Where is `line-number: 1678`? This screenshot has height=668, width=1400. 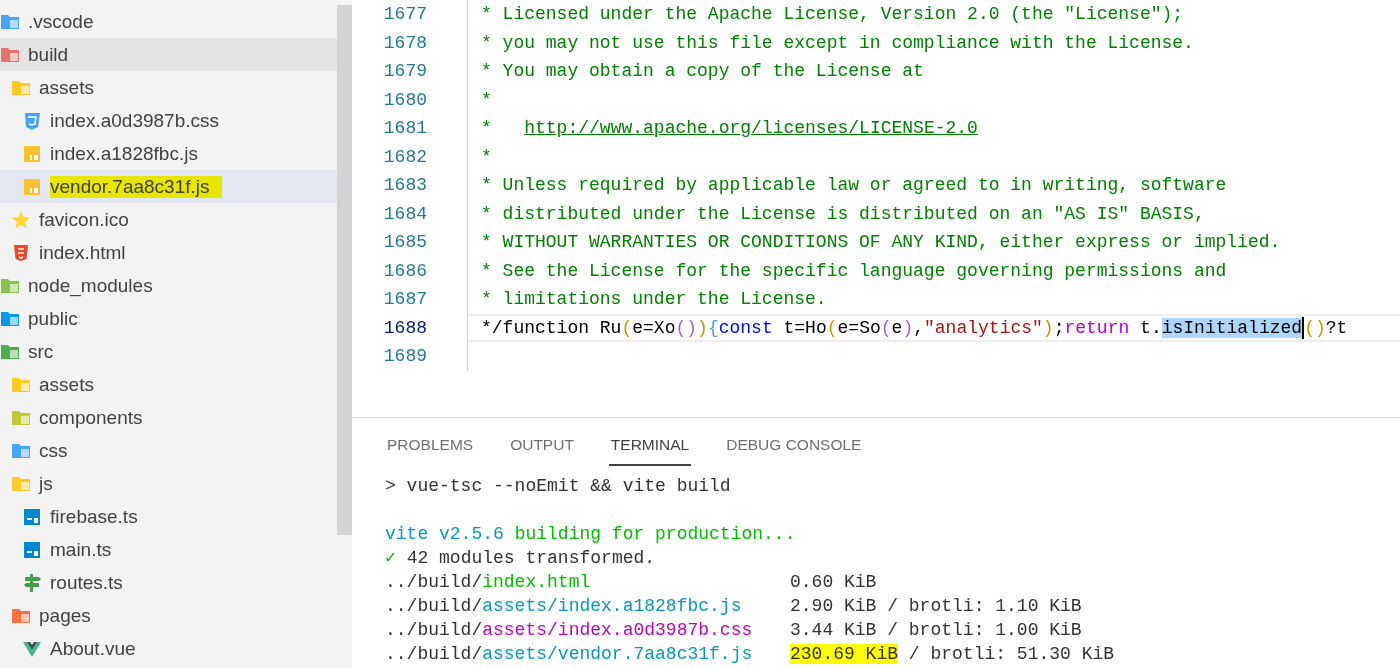 line-number: 1678 is located at coordinates (404, 42).